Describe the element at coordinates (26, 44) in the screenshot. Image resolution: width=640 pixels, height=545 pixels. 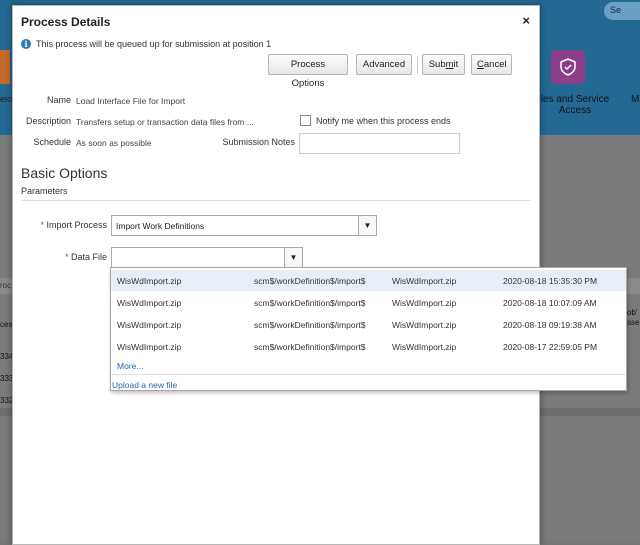
I see `info-icon: i` at that location.